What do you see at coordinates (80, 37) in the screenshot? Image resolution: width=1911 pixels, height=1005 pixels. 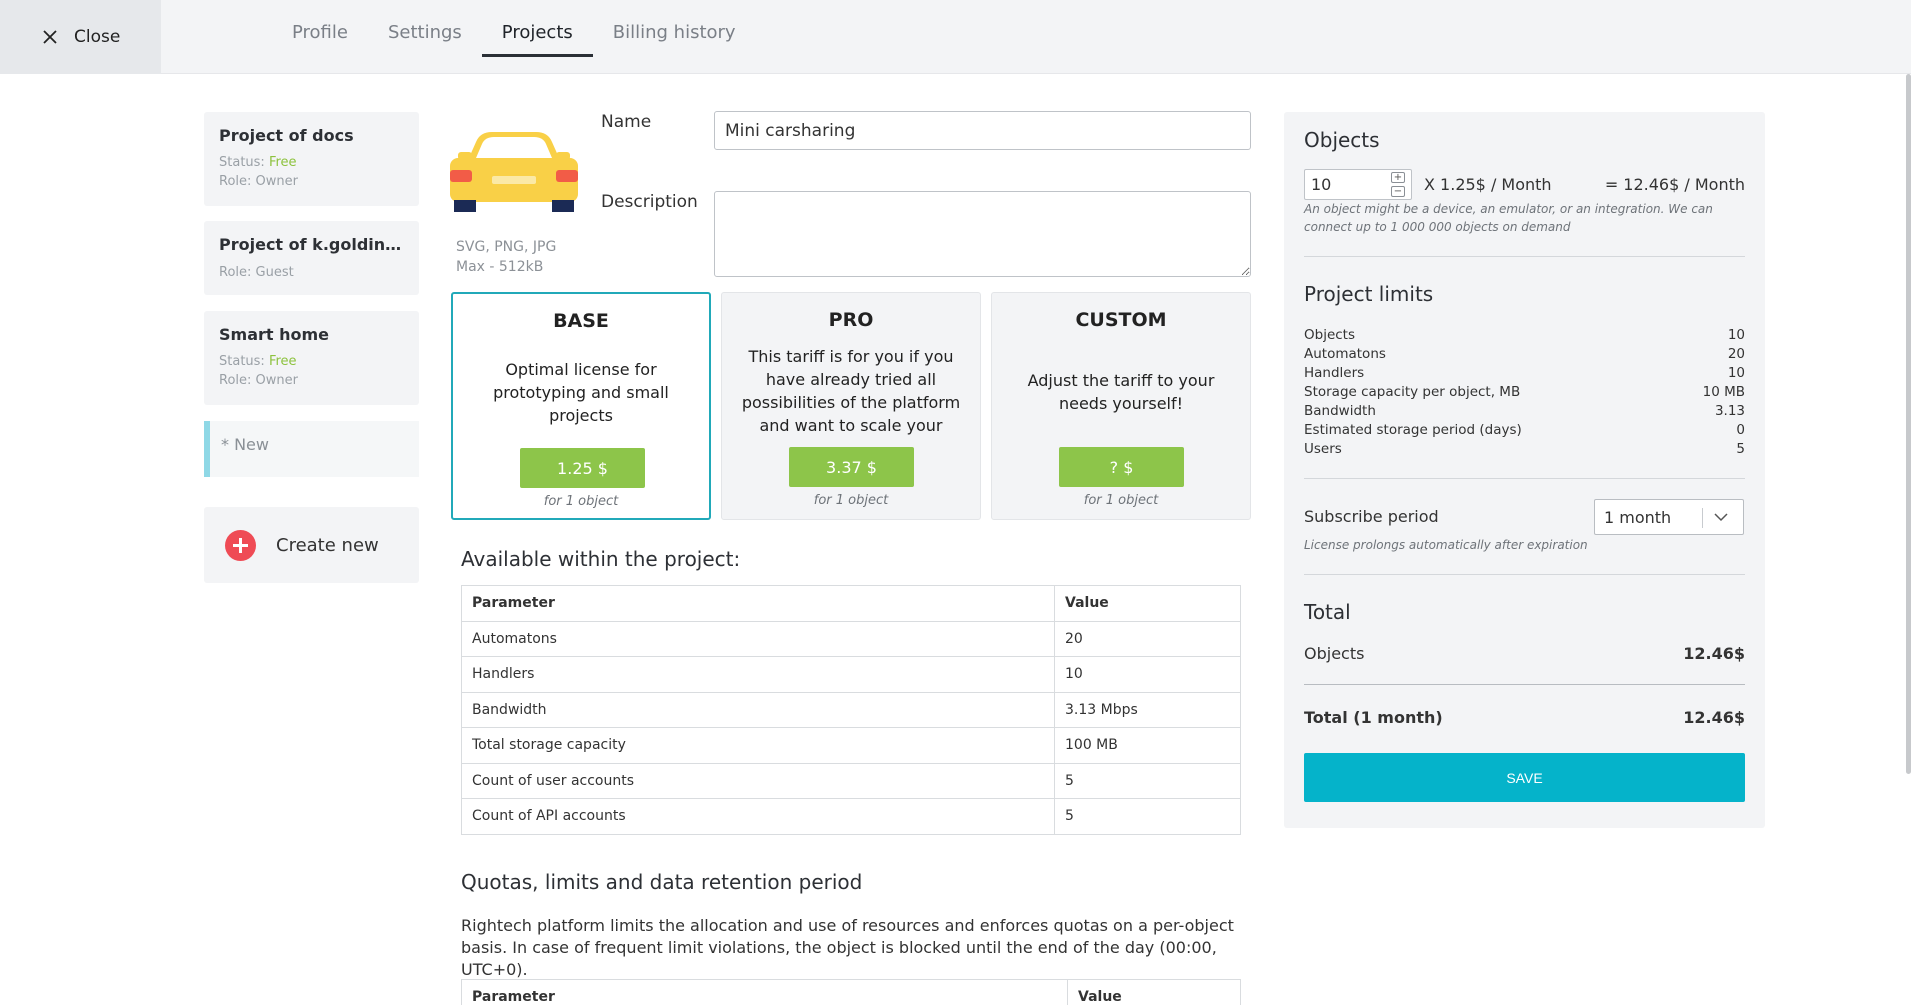 I see `close-button: Close` at bounding box center [80, 37].